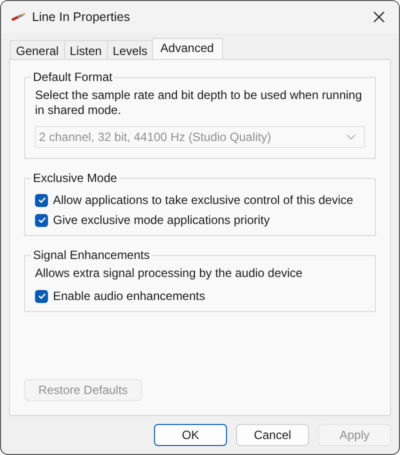 This screenshot has height=455, width=400. What do you see at coordinates (169, 273) in the screenshot?
I see `description-text: Allows extra signal processing by the audio device` at bounding box center [169, 273].